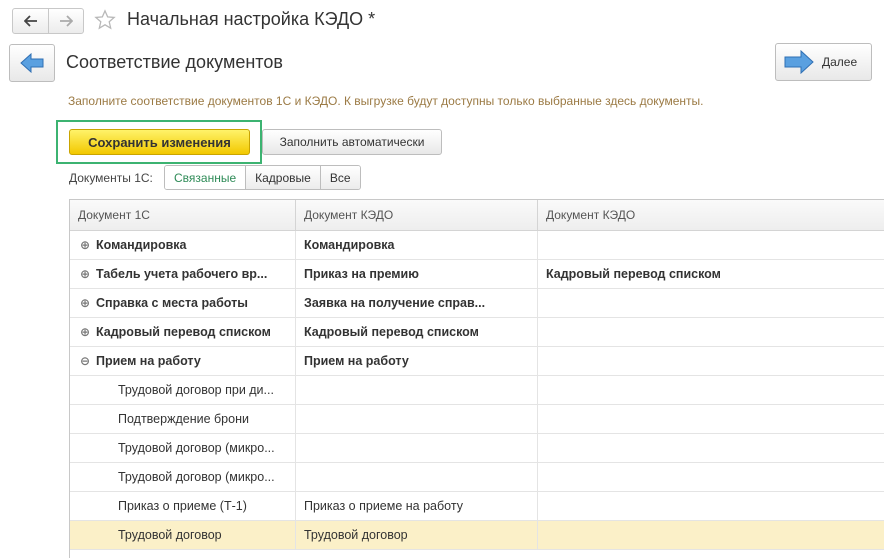 This screenshot has height=558, width=884. Describe the element at coordinates (205, 177) in the screenshot. I see `filter-linked: Связанные` at that location.